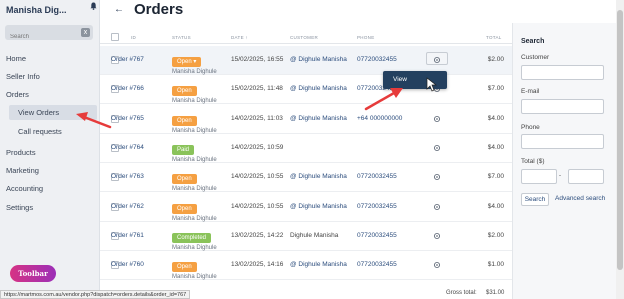 This screenshot has height=299, width=624. I want to click on mouse-cursor-icon, so click(432, 84).